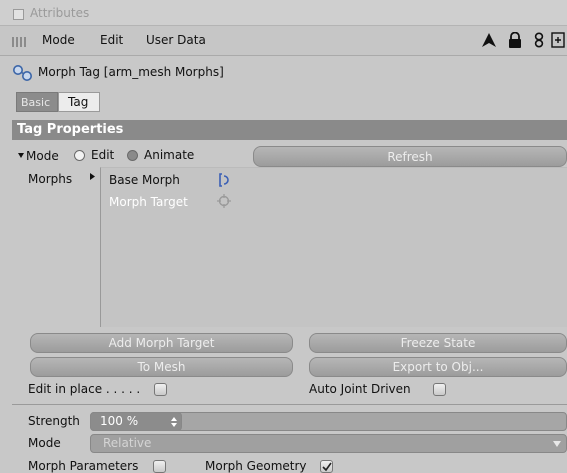 The image size is (567, 473). Describe the element at coordinates (283, 41) in the screenshot. I see `menu-bar: Mode Edit User Data` at that location.